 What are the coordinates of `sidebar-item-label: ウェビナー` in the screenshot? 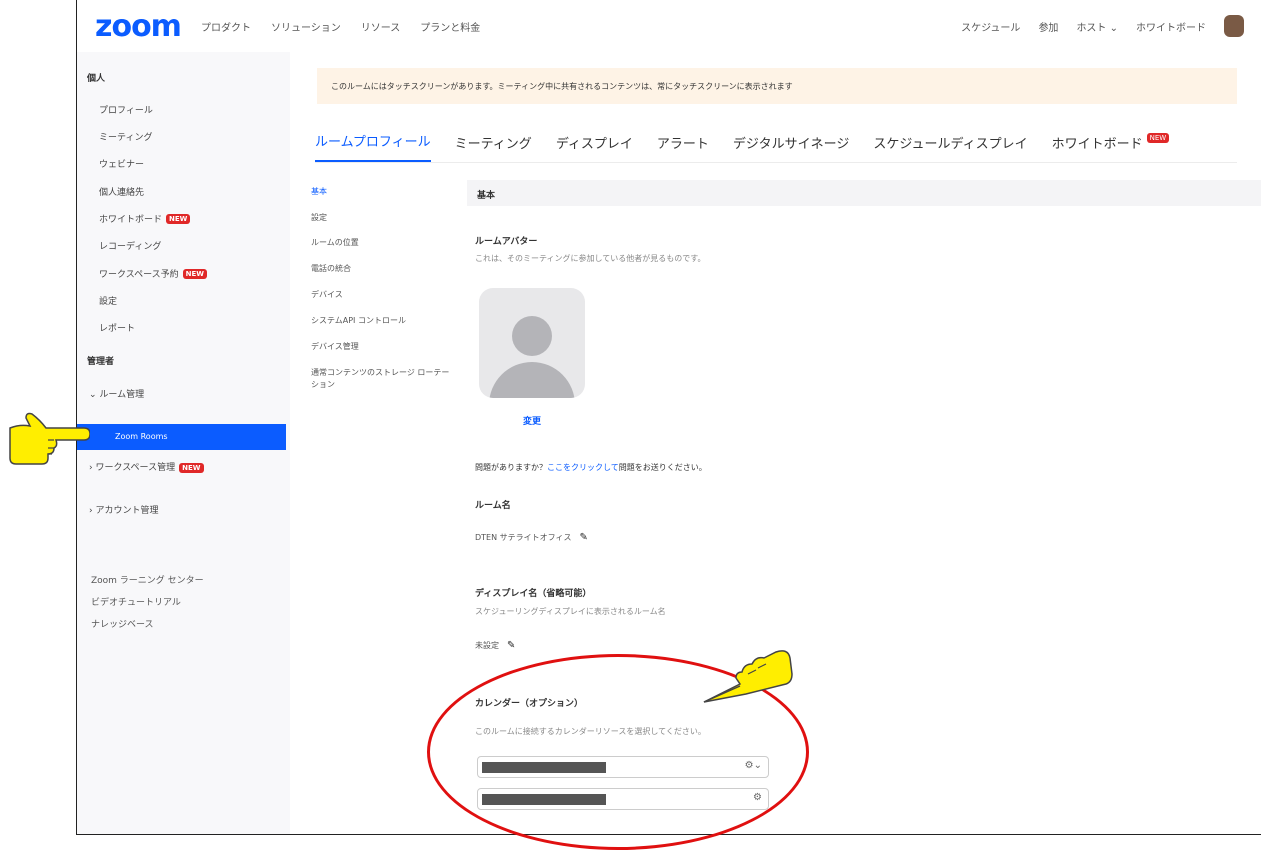 It's located at (122, 165).